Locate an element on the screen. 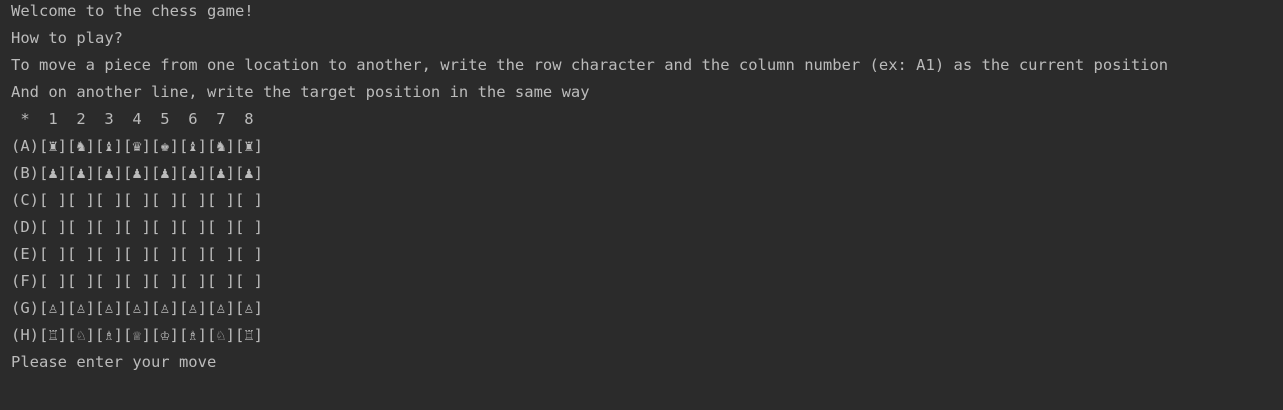 The image size is (1283, 410). board-row-e: (E)[ ][ ][ ][ ][ ][ ][ ][ ] is located at coordinates (137, 254).